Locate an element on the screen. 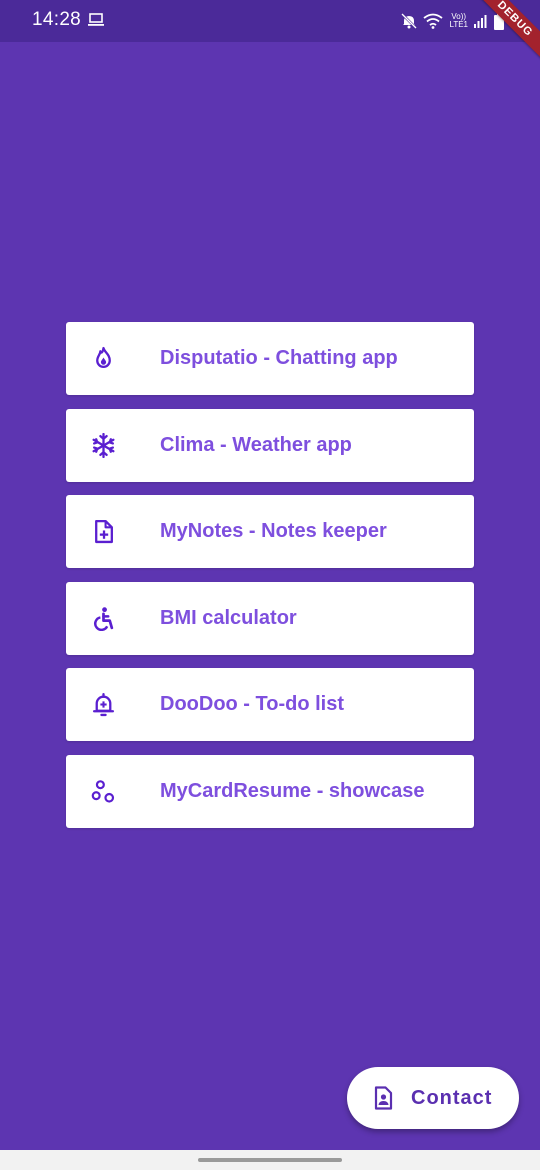 The width and height of the screenshot is (540, 1170). status-bar: 14:28 Vo)) LTE1 is located at coordinates (270, 21).